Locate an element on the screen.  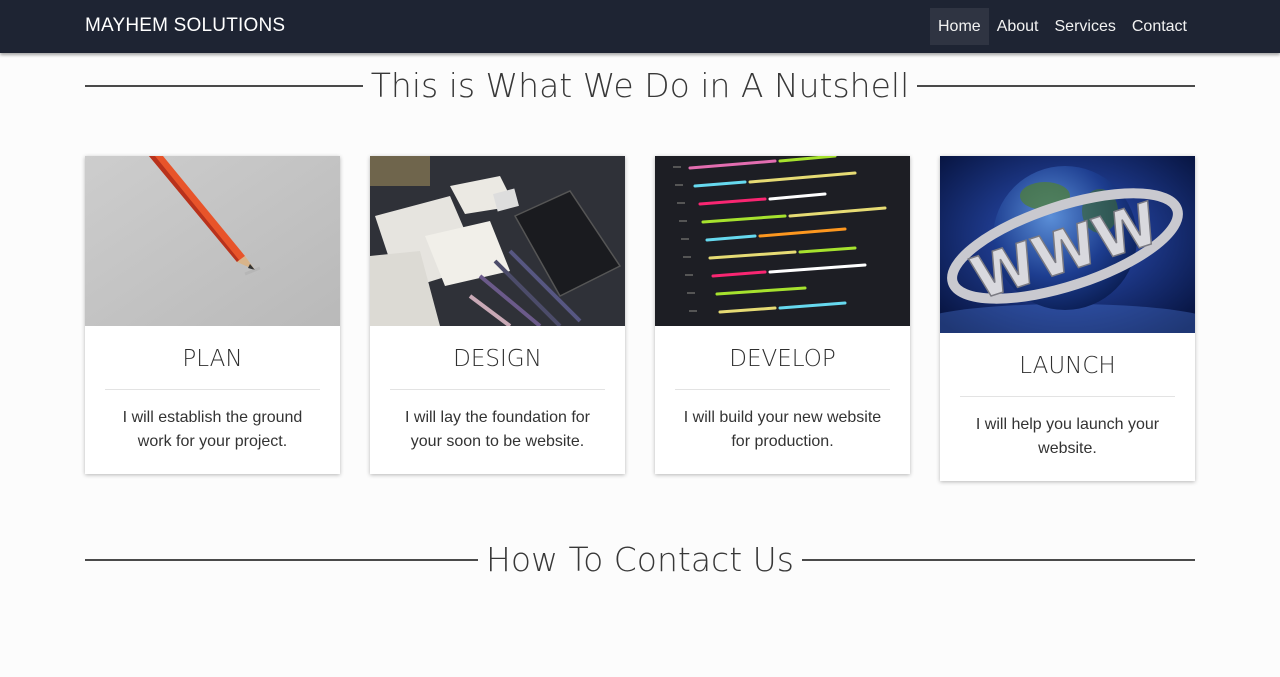
www-globe-photo: WWW is located at coordinates (1067, 244).